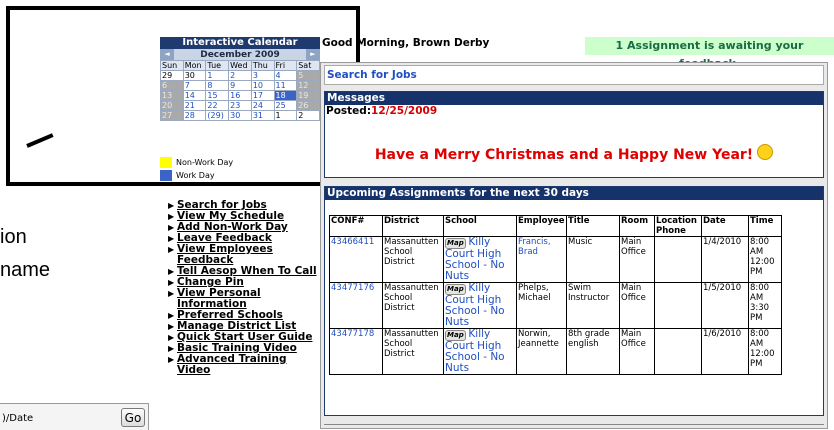 The width and height of the screenshot is (834, 430). What do you see at coordinates (541, 226) in the screenshot?
I see `column-header: Employee` at bounding box center [541, 226].